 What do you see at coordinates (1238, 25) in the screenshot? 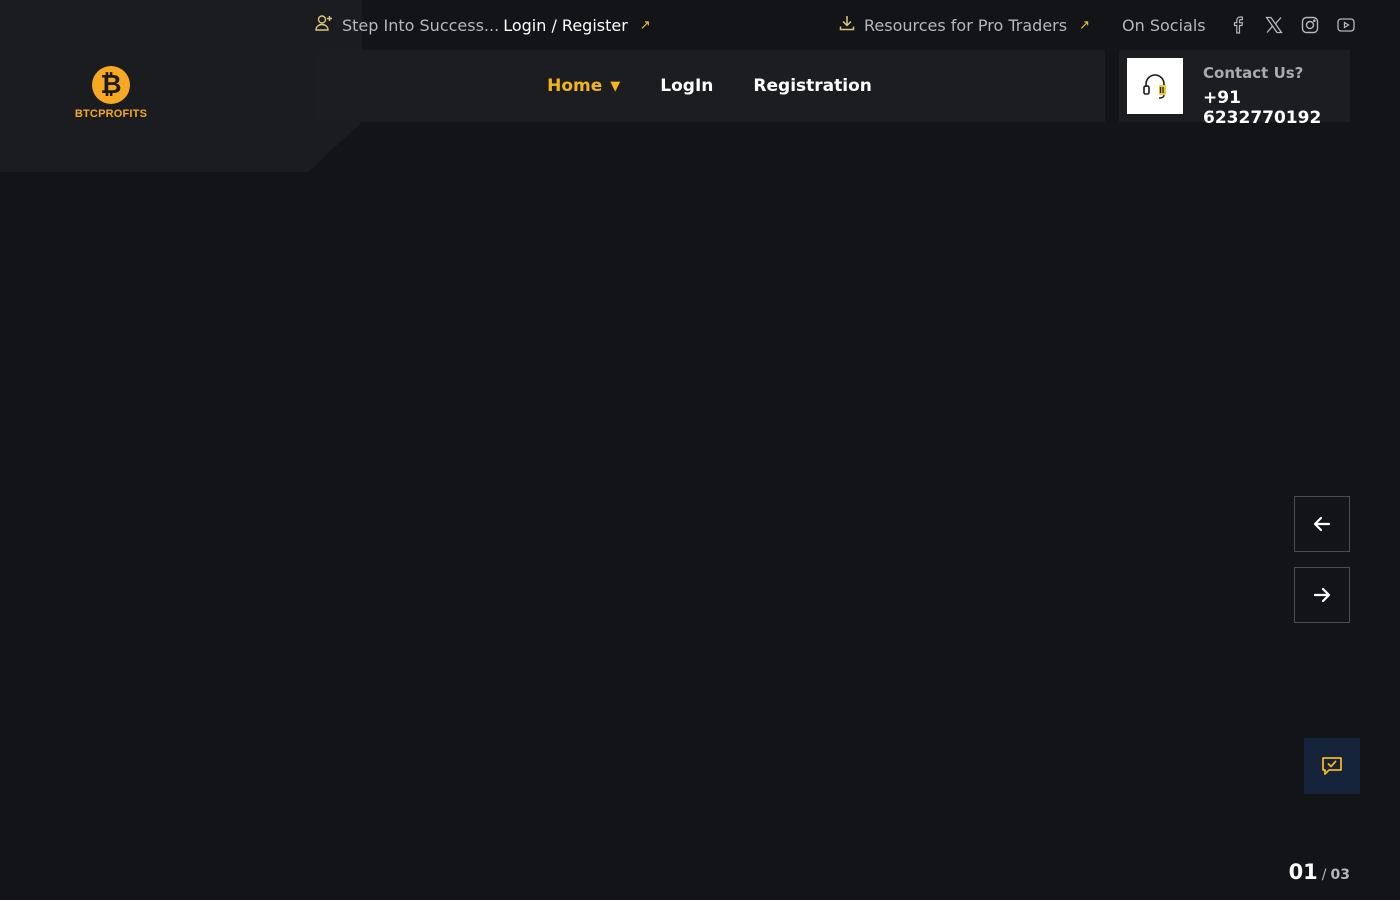
I see `facebook-icon` at bounding box center [1238, 25].